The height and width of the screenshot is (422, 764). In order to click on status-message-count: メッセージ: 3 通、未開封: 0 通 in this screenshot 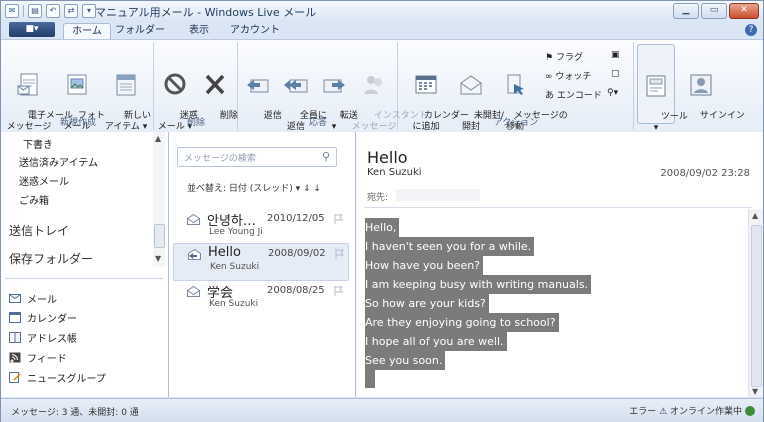, I will do `click(75, 413)`.